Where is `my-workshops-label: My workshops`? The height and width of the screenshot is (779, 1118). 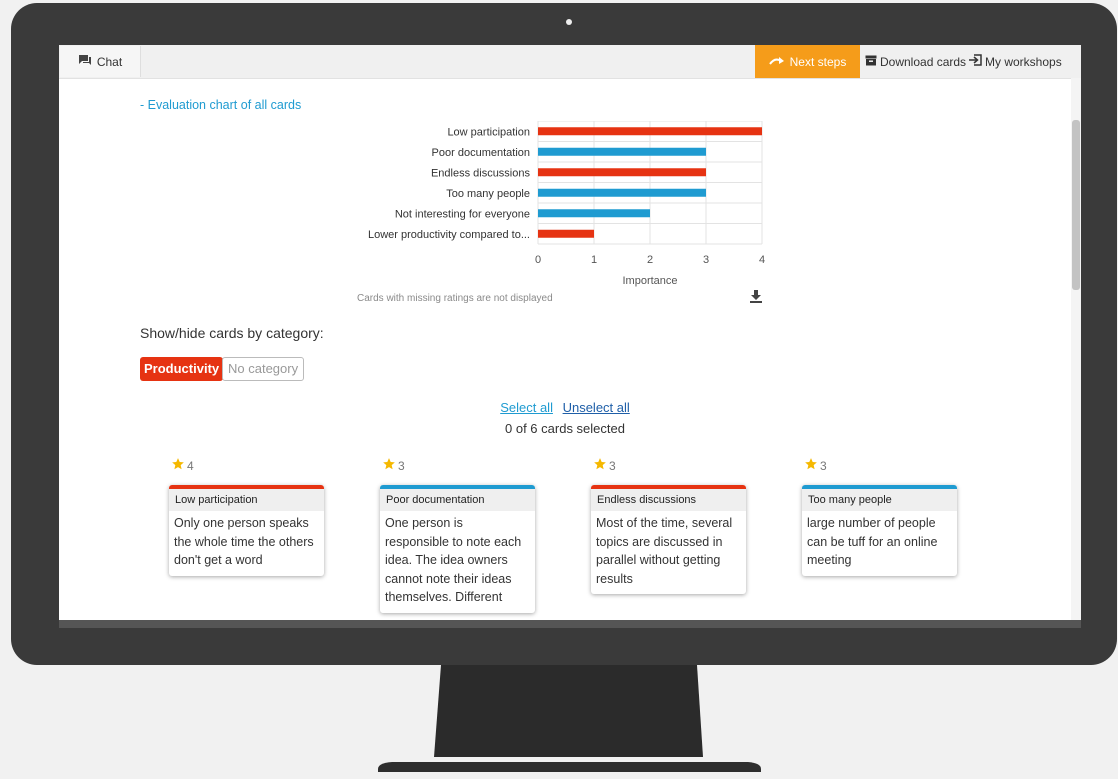
my-workshops-label: My workshops is located at coordinates (1023, 61).